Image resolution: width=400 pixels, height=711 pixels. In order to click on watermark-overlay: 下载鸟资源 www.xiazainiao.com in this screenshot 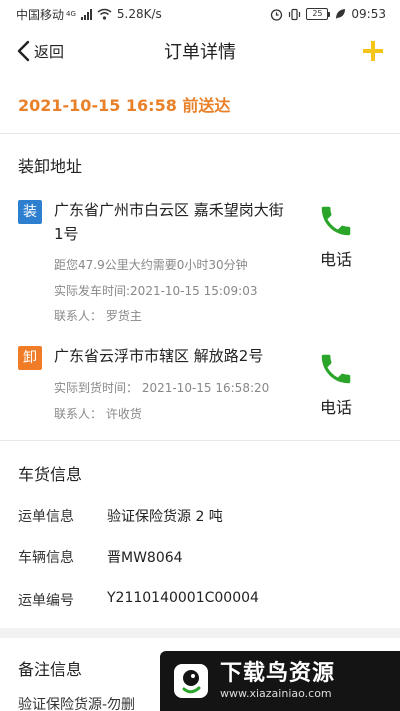, I will do `click(280, 681)`.